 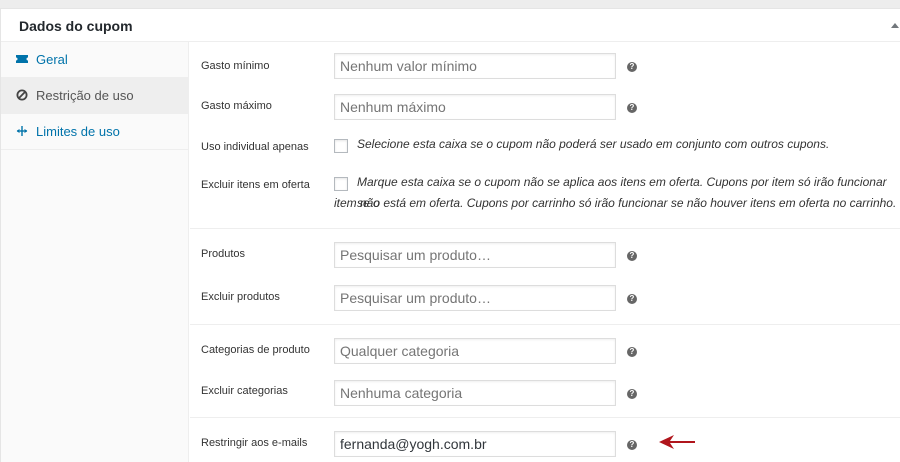 I want to click on ticket-icon, so click(x=22, y=59).